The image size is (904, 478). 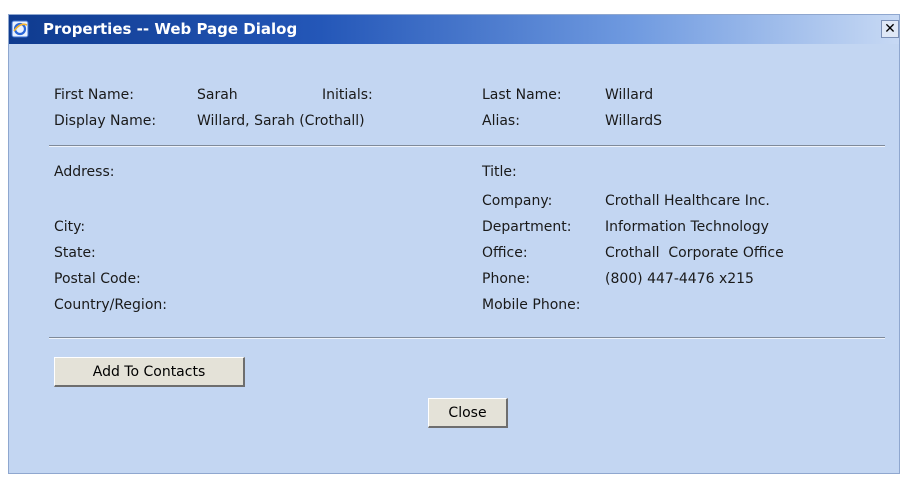 I want to click on postal-code-label: Postal Code:, so click(x=97, y=279).